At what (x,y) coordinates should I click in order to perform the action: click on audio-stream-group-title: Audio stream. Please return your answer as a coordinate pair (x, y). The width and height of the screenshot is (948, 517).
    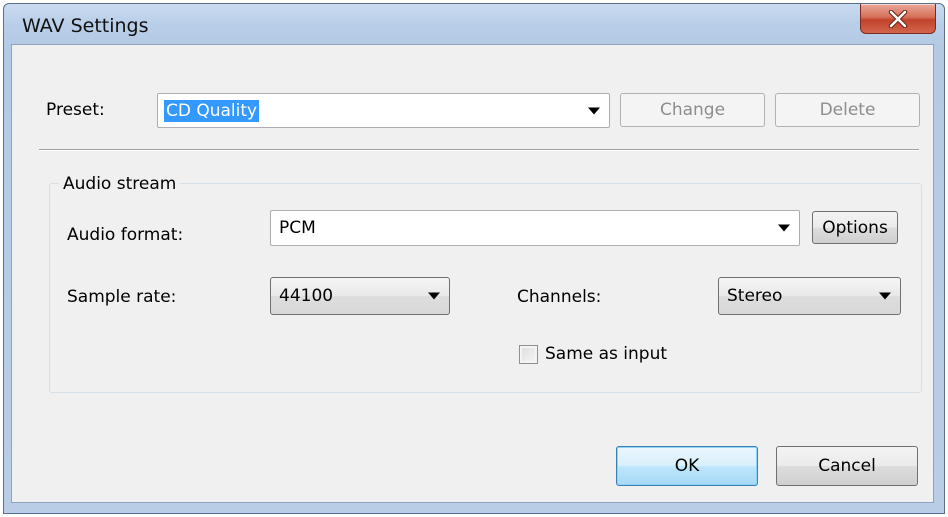
    Looking at the image, I should click on (120, 184).